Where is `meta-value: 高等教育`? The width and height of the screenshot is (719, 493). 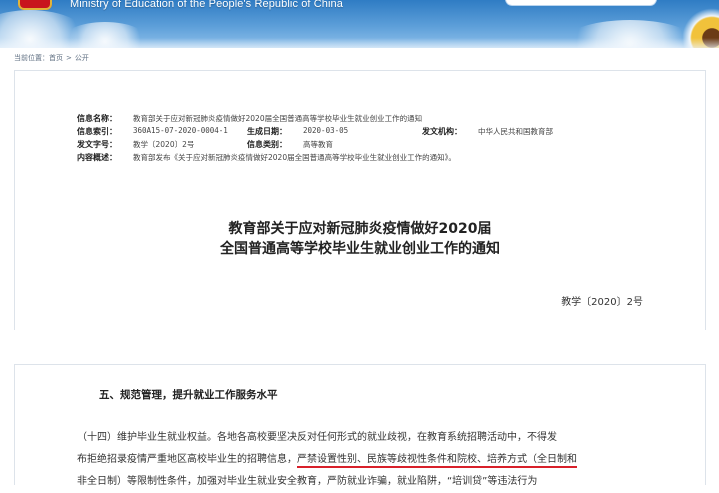 meta-value: 高等教育 is located at coordinates (318, 144).